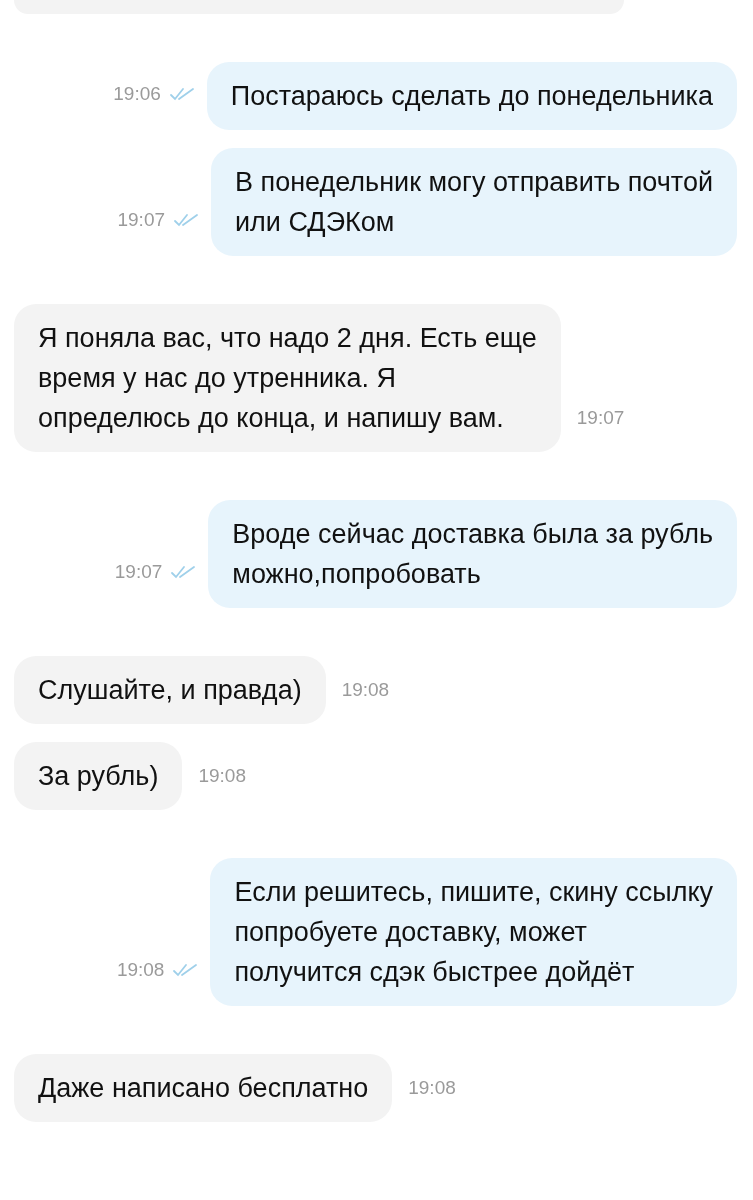  Describe the element at coordinates (471, 96) in the screenshot. I see `message-text: Постараюсь сделать до понедельника` at that location.